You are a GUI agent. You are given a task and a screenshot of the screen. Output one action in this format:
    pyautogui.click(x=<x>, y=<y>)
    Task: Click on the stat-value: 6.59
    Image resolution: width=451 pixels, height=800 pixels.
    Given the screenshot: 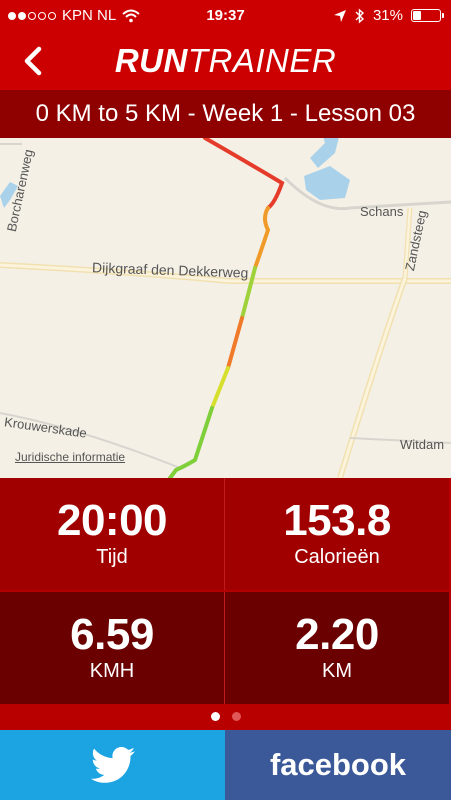 What is the action you would take?
    pyautogui.click(x=112, y=634)
    